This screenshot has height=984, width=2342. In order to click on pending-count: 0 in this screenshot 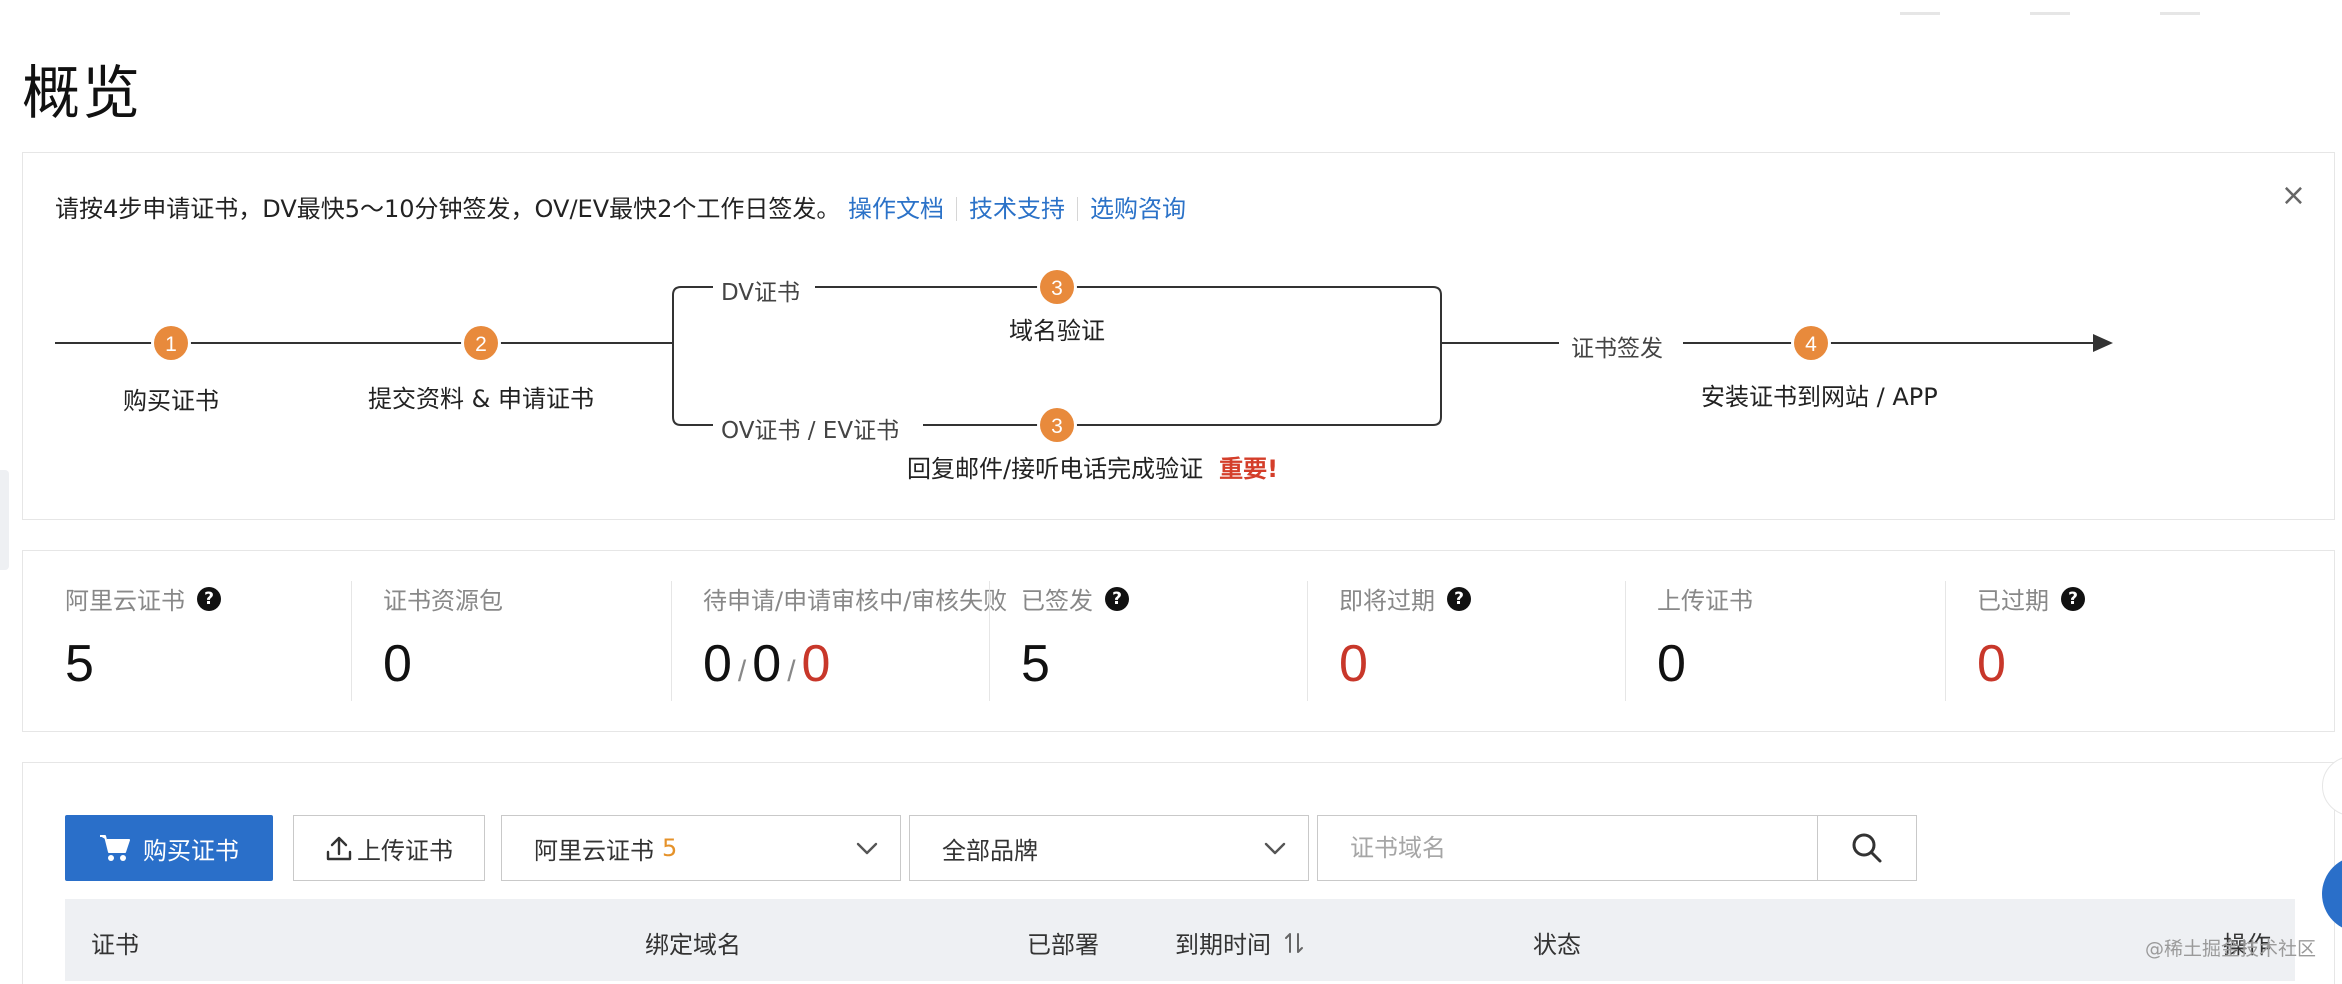, I will do `click(717, 664)`.